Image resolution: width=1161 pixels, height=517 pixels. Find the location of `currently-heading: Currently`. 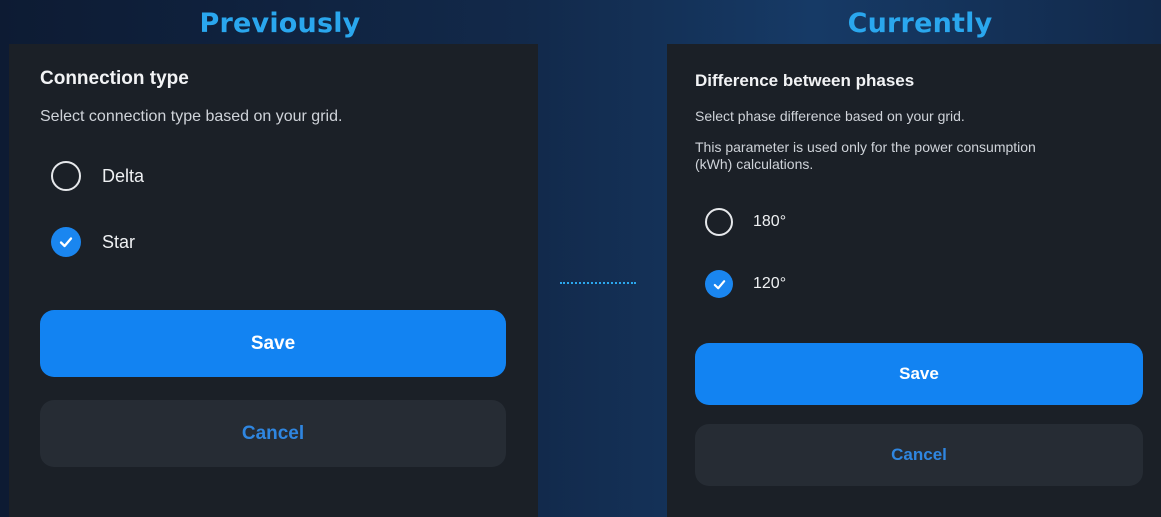

currently-heading: Currently is located at coordinates (920, 23).